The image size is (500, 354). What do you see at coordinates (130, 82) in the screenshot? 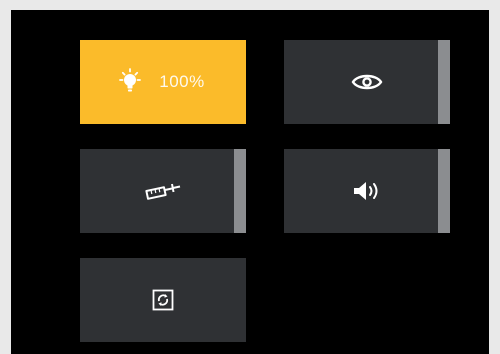
I see `lightbulb-icon` at bounding box center [130, 82].